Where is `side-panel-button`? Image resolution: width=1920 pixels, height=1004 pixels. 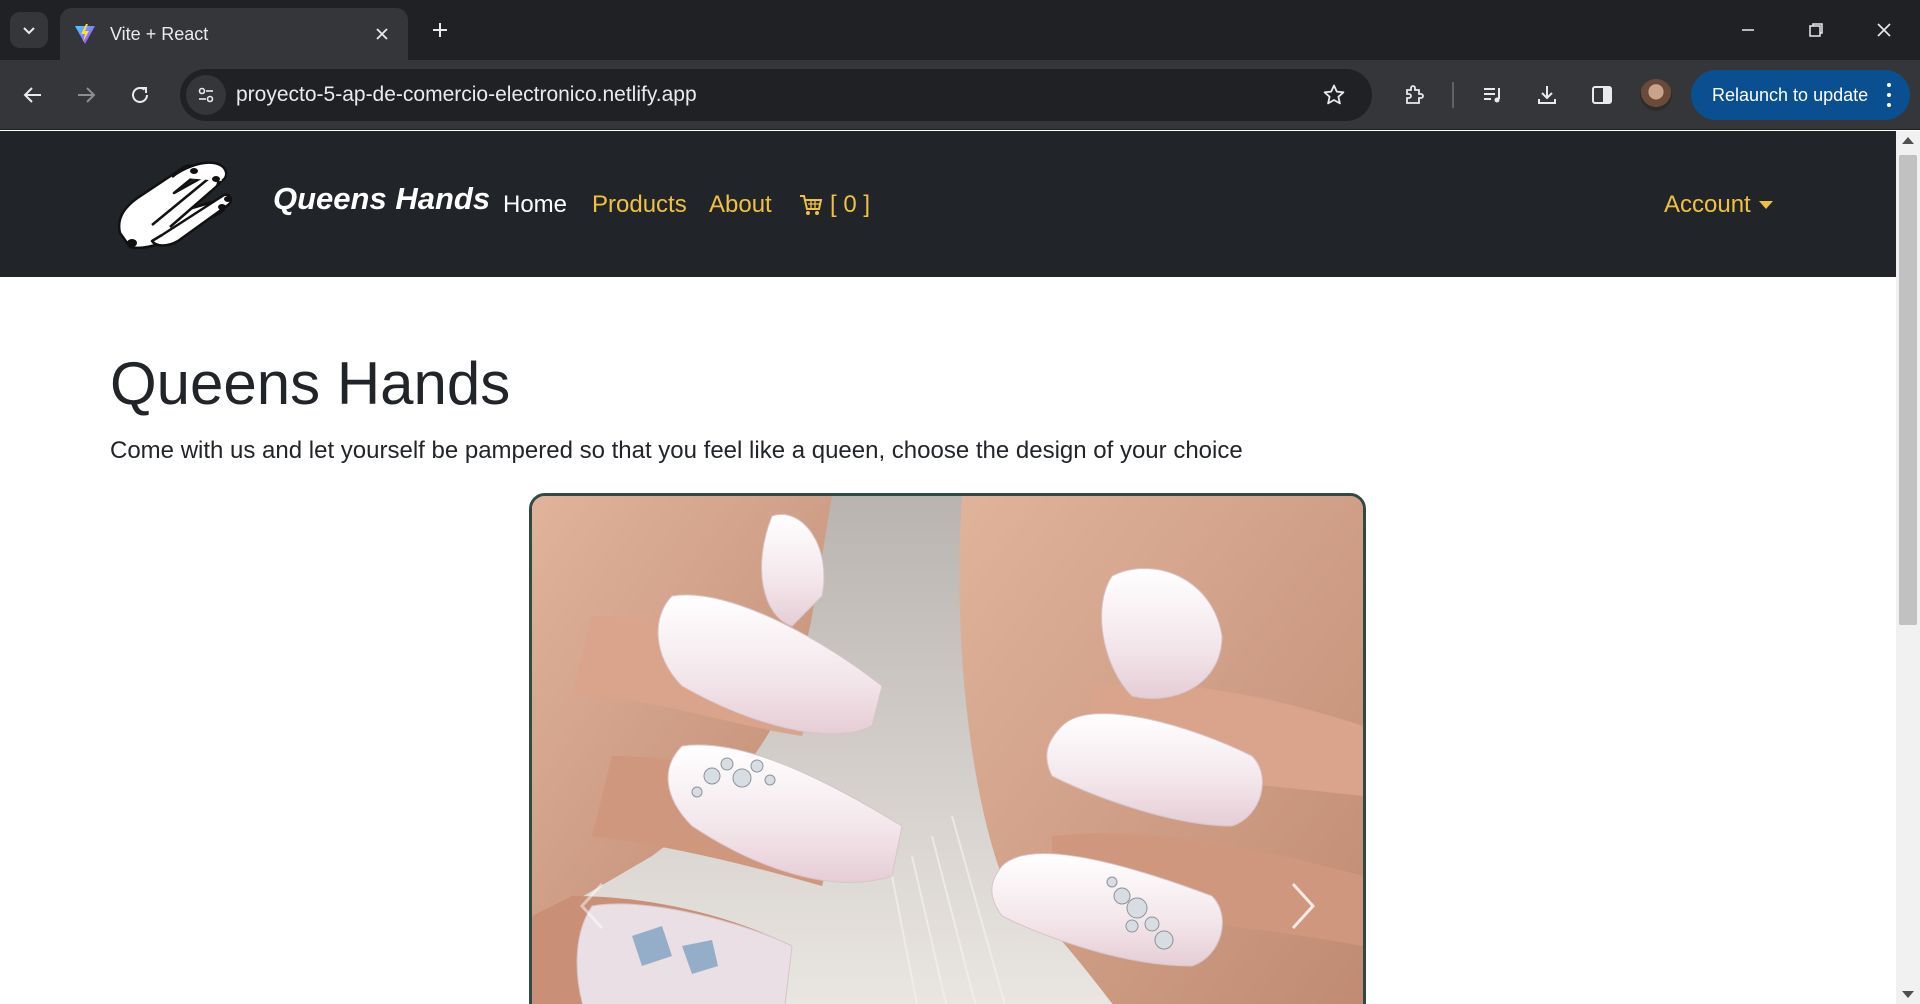
side-panel-button is located at coordinates (1602, 95).